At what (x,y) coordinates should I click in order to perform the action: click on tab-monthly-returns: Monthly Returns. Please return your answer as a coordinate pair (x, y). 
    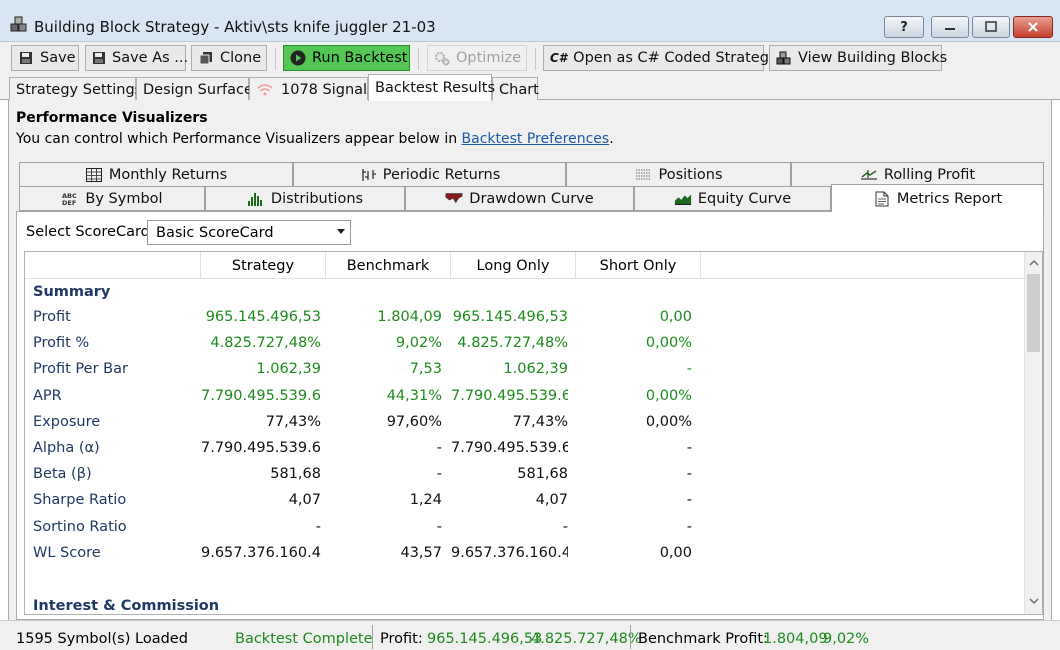
    Looking at the image, I should click on (156, 174).